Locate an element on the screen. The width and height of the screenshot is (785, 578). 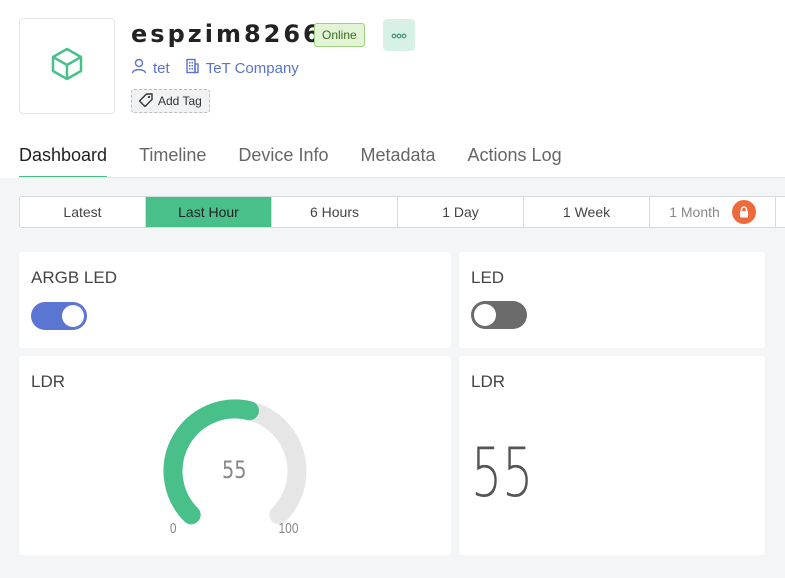
range-1-month: 1 Month is located at coordinates (713, 212).